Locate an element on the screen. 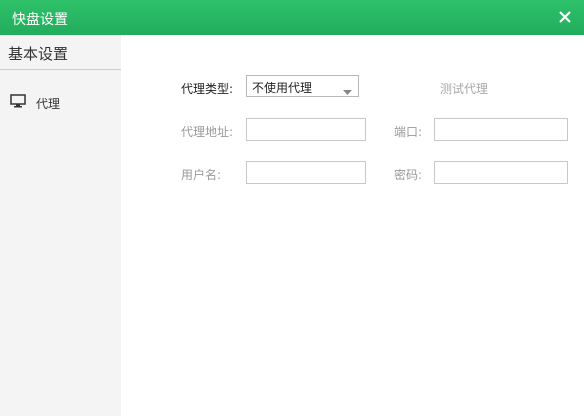  window-title: 快盘设置 is located at coordinates (40, 20).